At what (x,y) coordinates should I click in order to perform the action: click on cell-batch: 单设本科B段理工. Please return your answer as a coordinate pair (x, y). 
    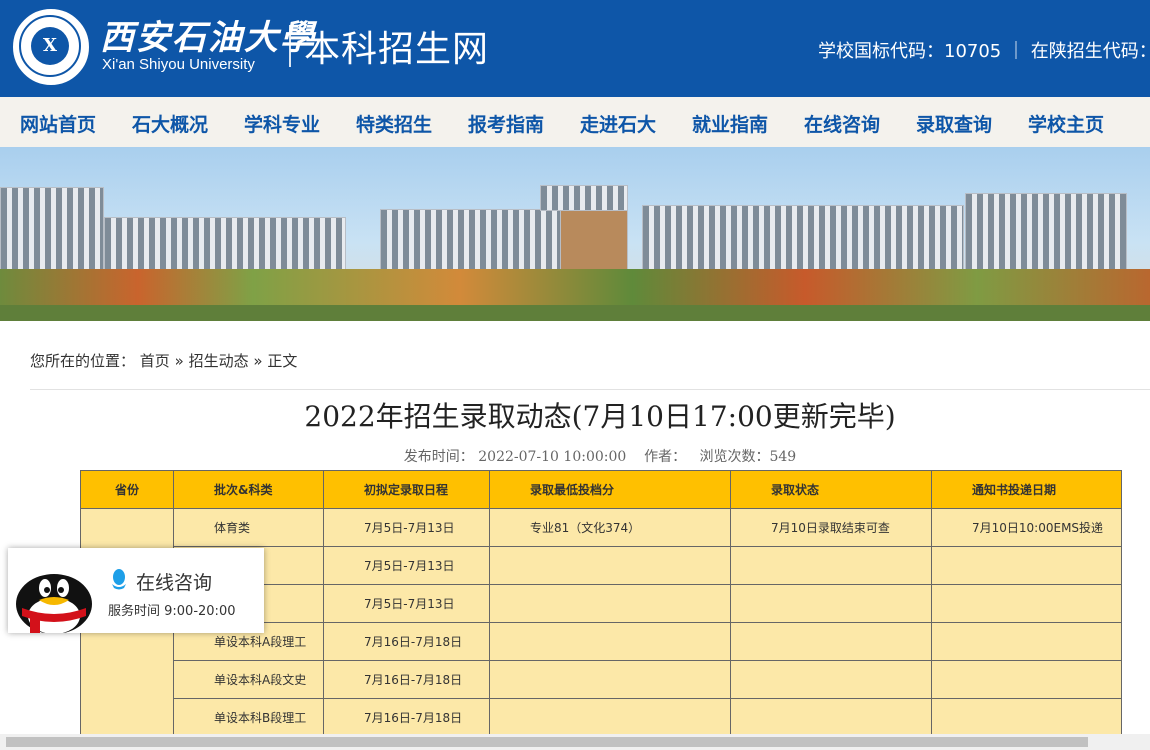
    Looking at the image, I should click on (248, 717).